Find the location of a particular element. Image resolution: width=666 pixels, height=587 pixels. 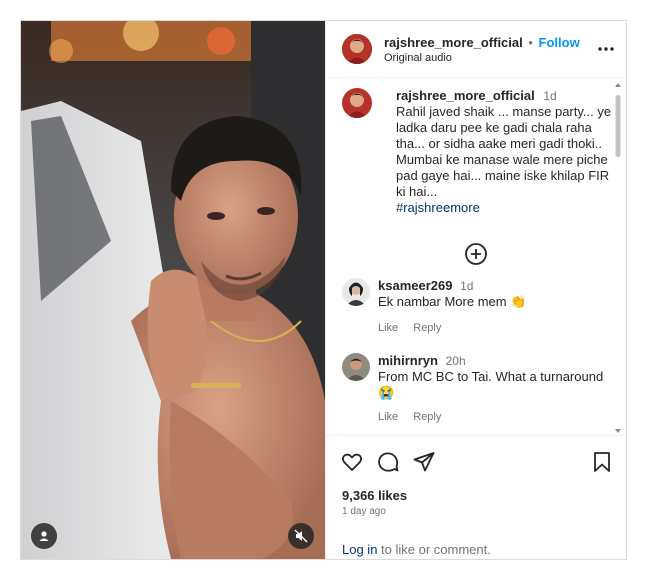

caption-avatar-image is located at coordinates (357, 103).